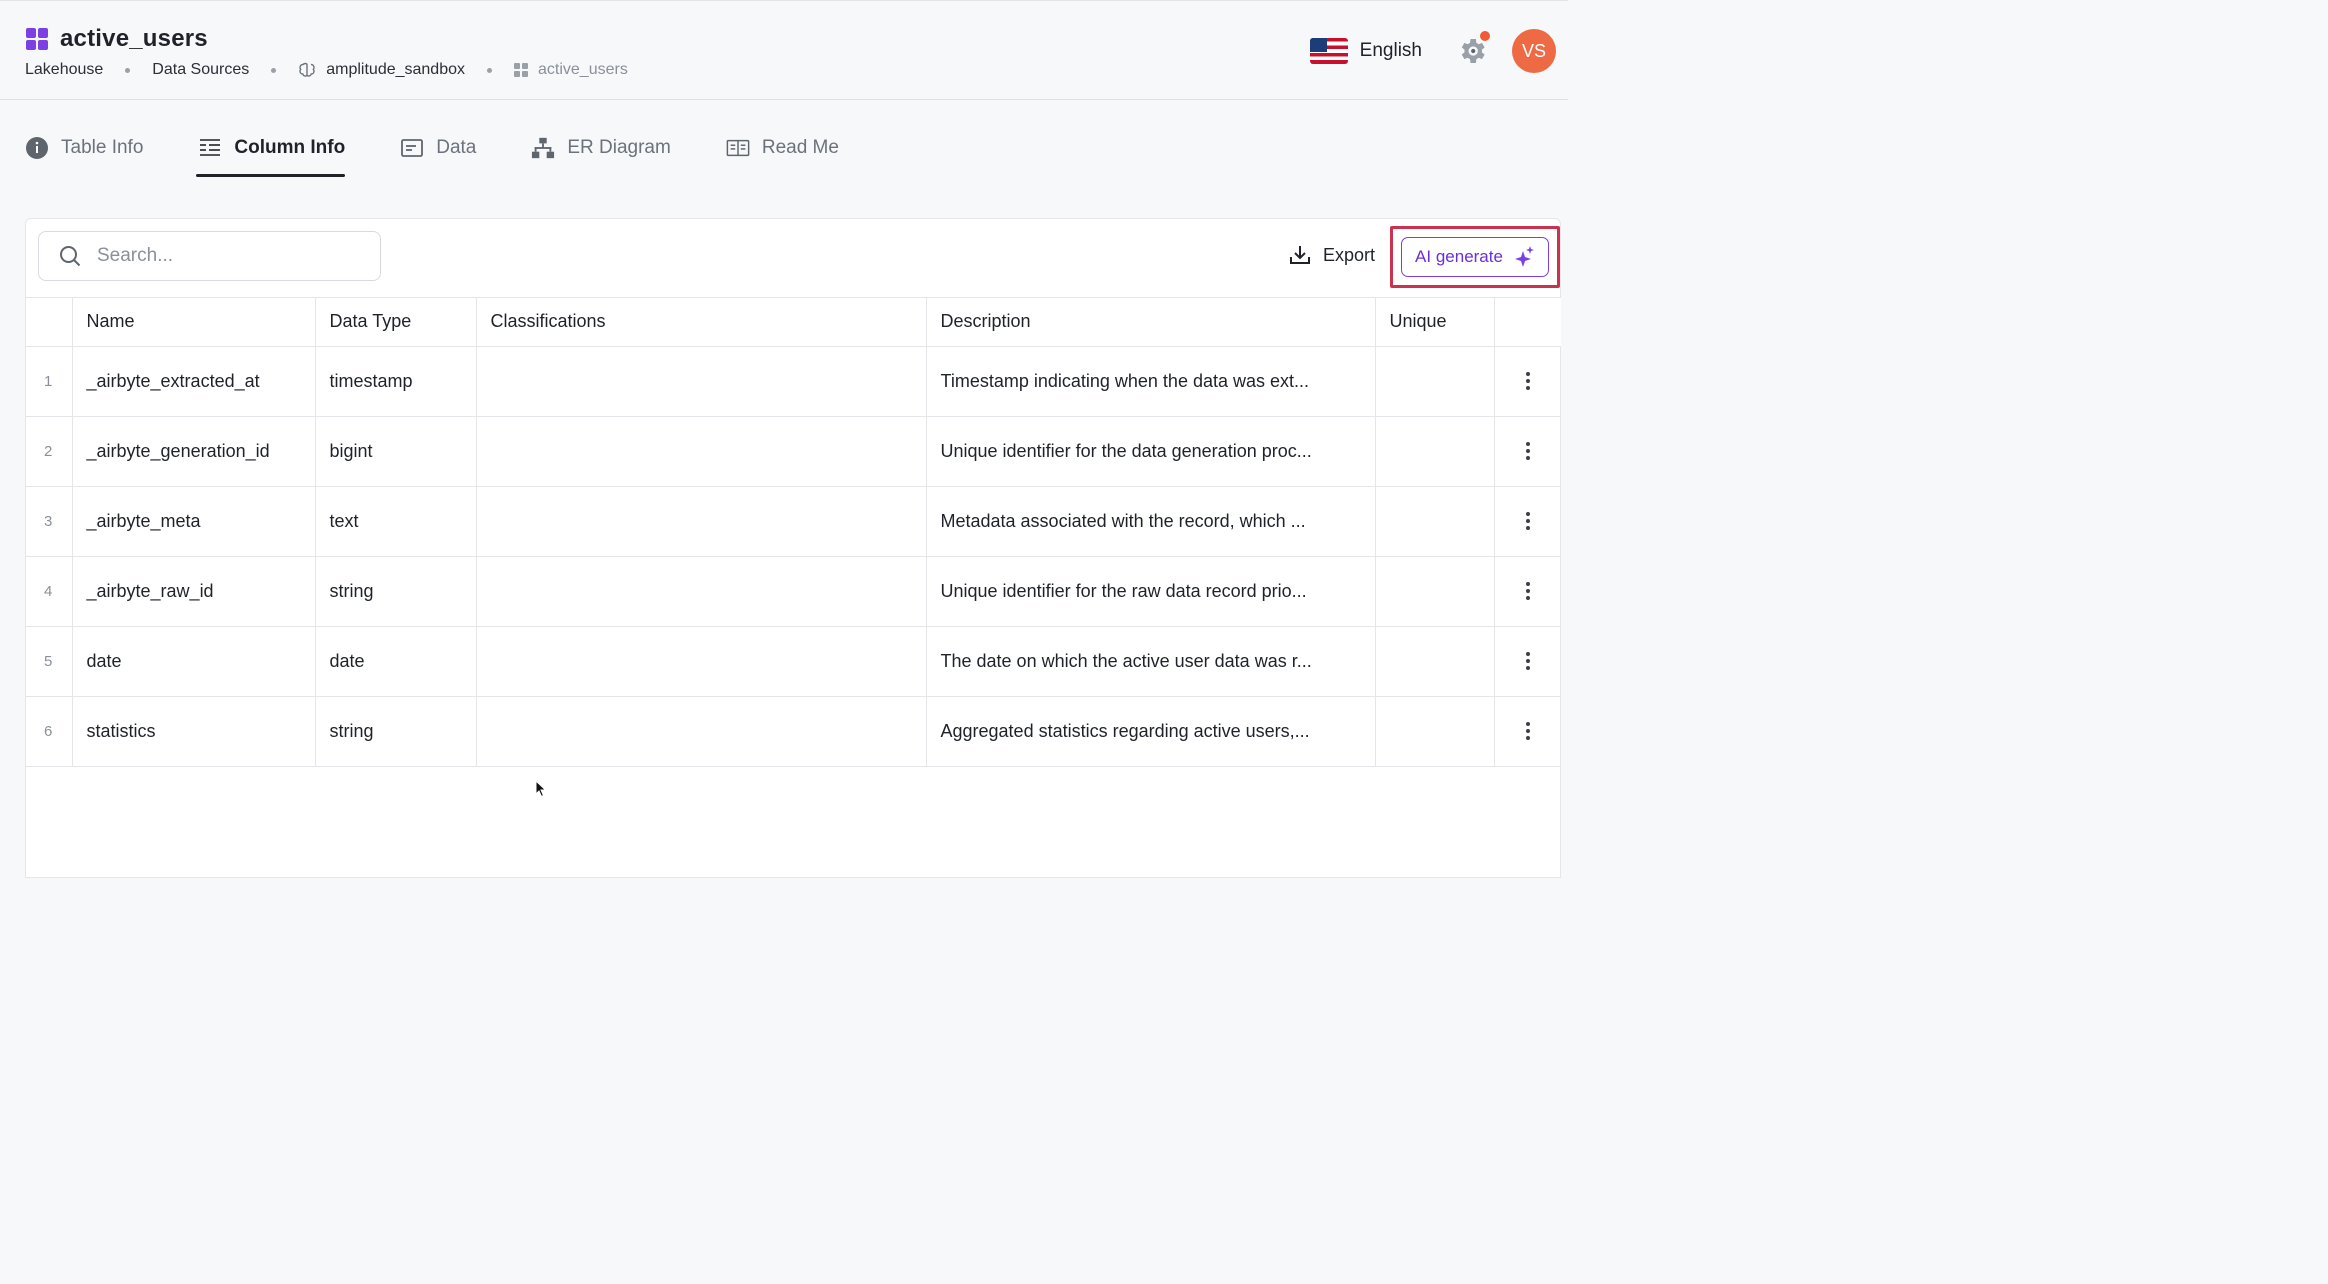 Image resolution: width=2328 pixels, height=1284 pixels. What do you see at coordinates (793, 258) in the screenshot?
I see `toolbar: Export AI generate` at bounding box center [793, 258].